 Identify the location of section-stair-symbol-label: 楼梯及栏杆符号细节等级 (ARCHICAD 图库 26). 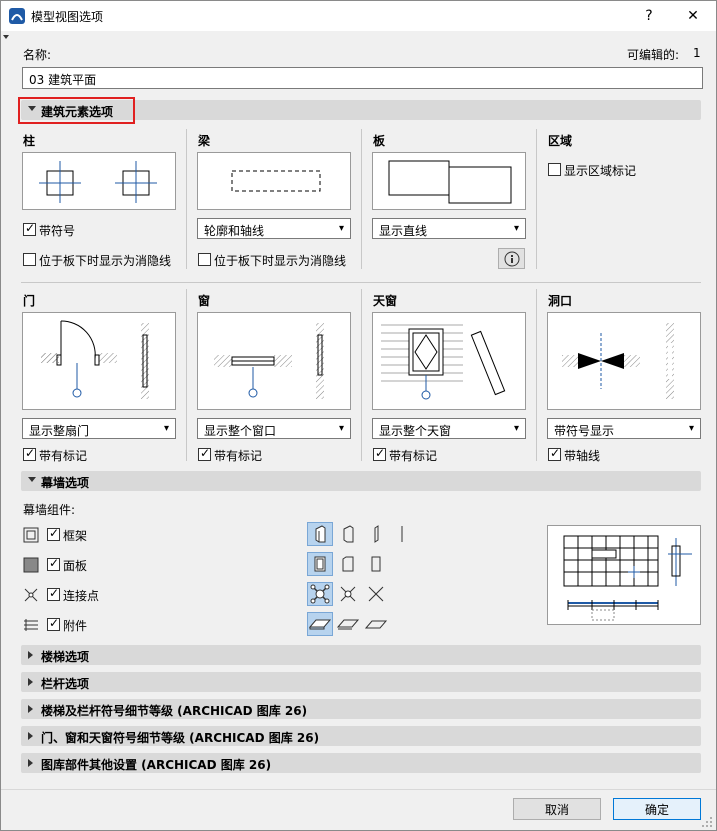
(174, 711).